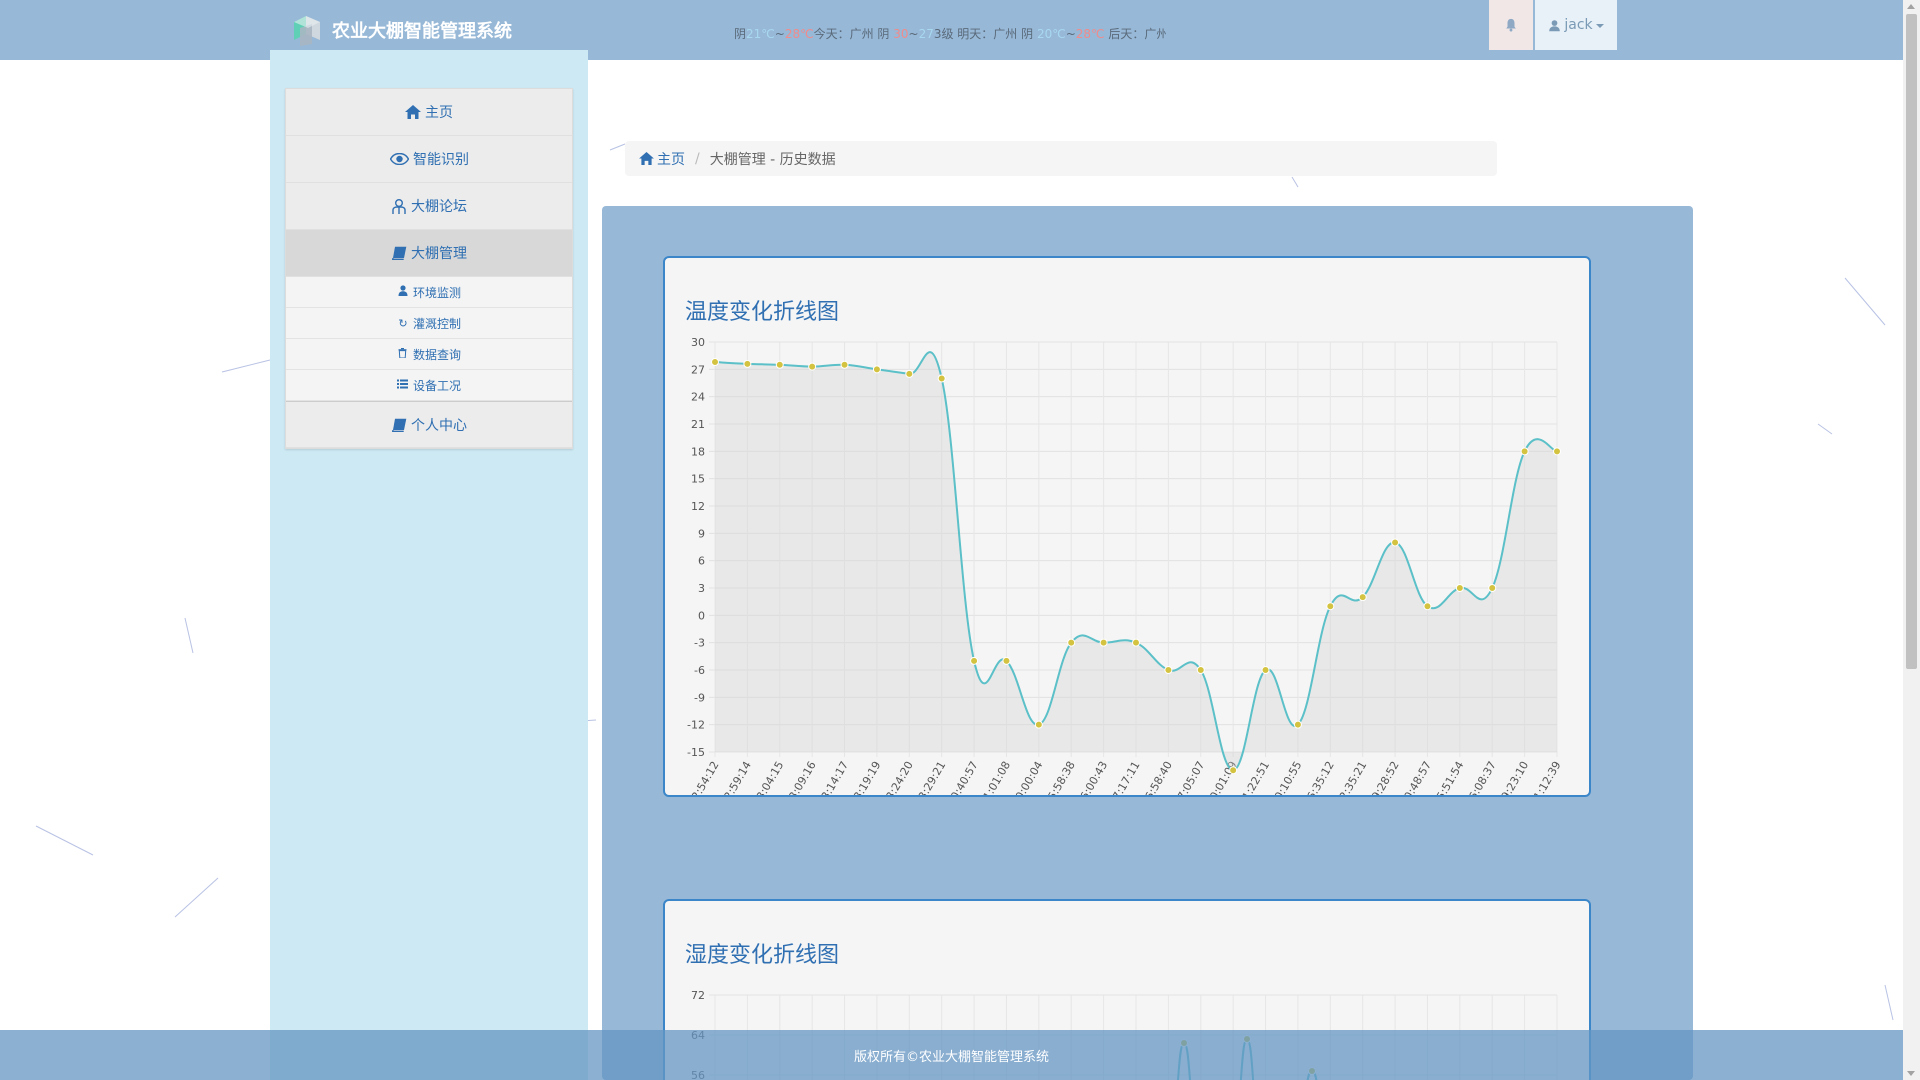 The height and width of the screenshot is (1080, 1920). I want to click on sidebar-item-label: 智能识别, so click(441, 160).